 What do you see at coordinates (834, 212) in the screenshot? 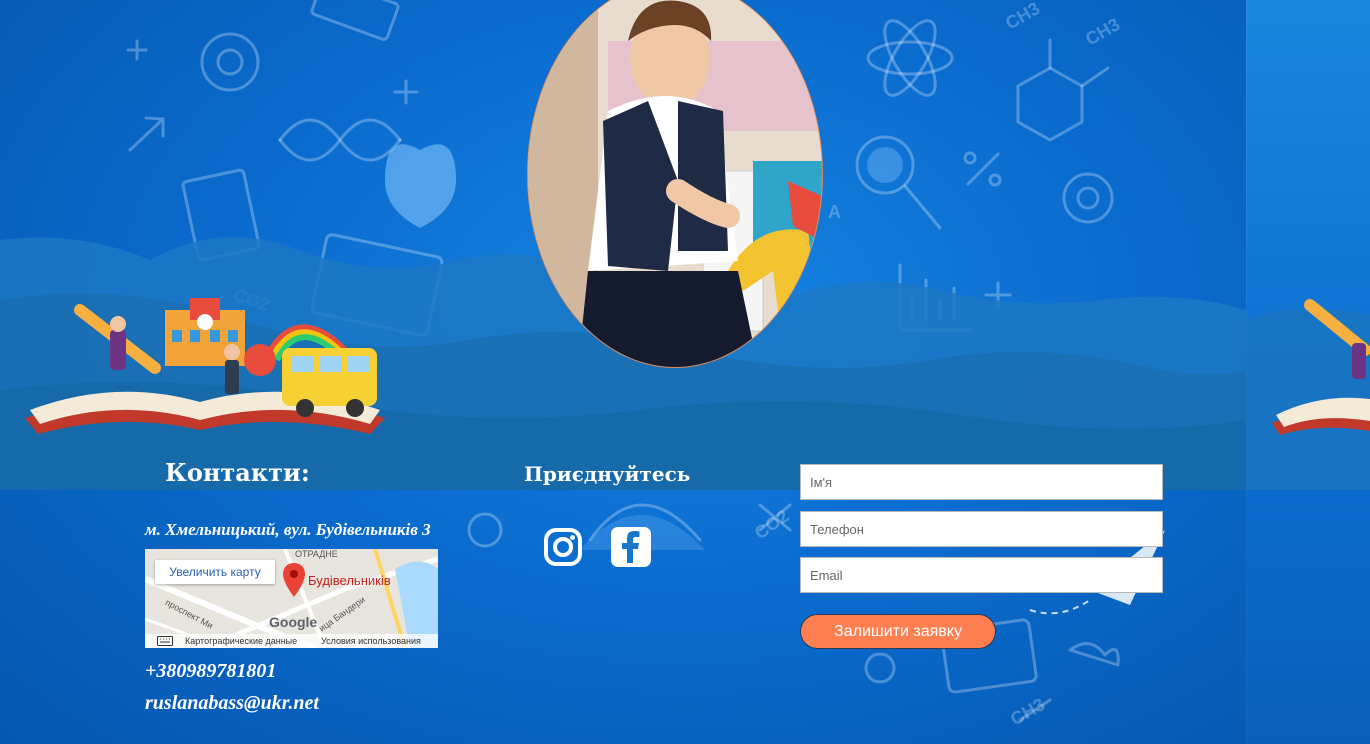
I see `svg-text: A` at bounding box center [834, 212].